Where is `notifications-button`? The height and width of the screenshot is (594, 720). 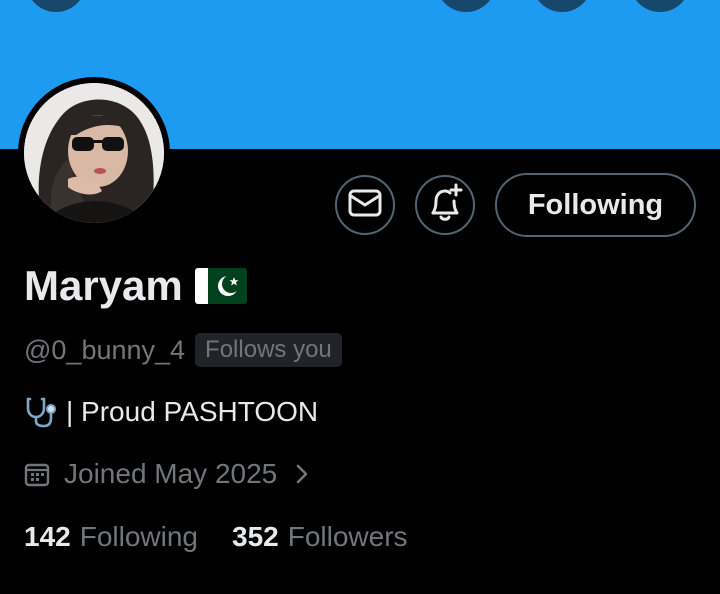 notifications-button is located at coordinates (445, 205).